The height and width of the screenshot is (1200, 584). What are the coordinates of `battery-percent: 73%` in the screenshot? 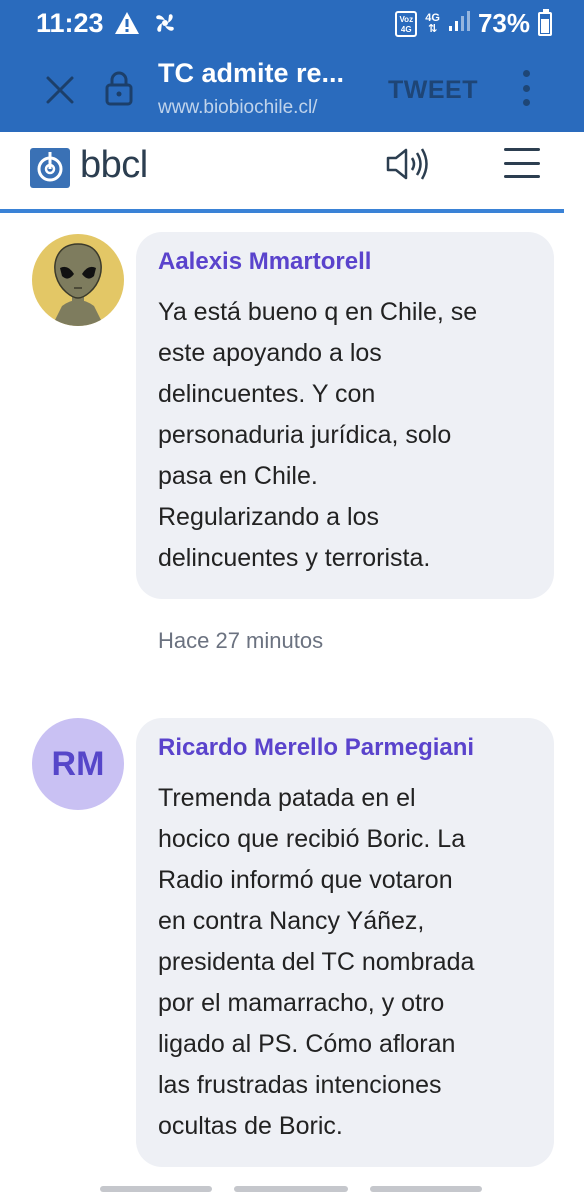 It's located at (503, 23).